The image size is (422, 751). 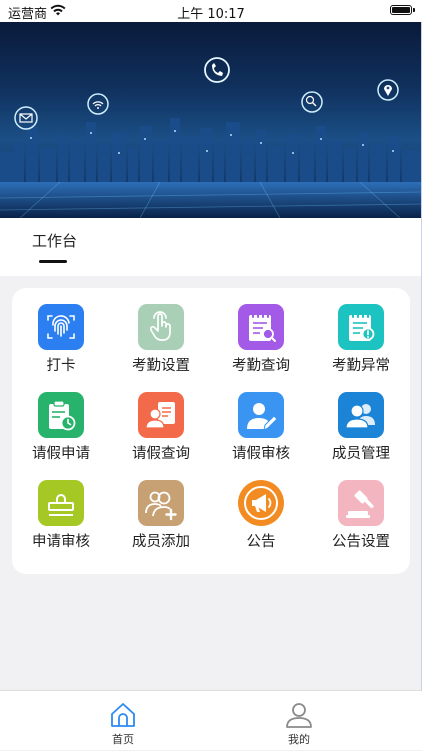 What do you see at coordinates (161, 503) in the screenshot?
I see `user-add-icon` at bounding box center [161, 503].